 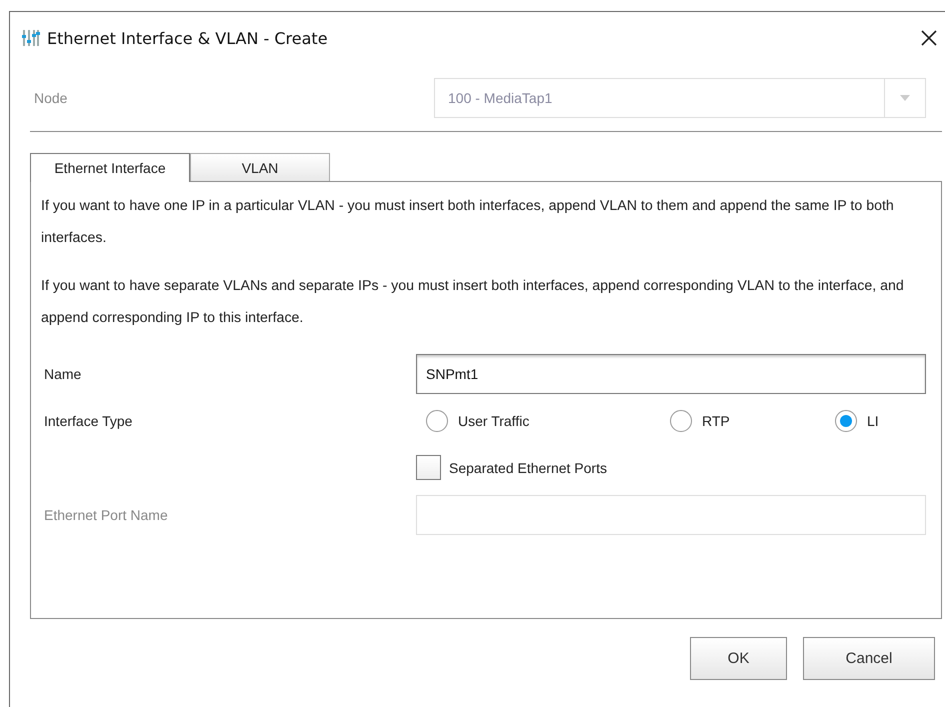 What do you see at coordinates (538, 421) in the screenshot?
I see `radio-option: User Traffic` at bounding box center [538, 421].